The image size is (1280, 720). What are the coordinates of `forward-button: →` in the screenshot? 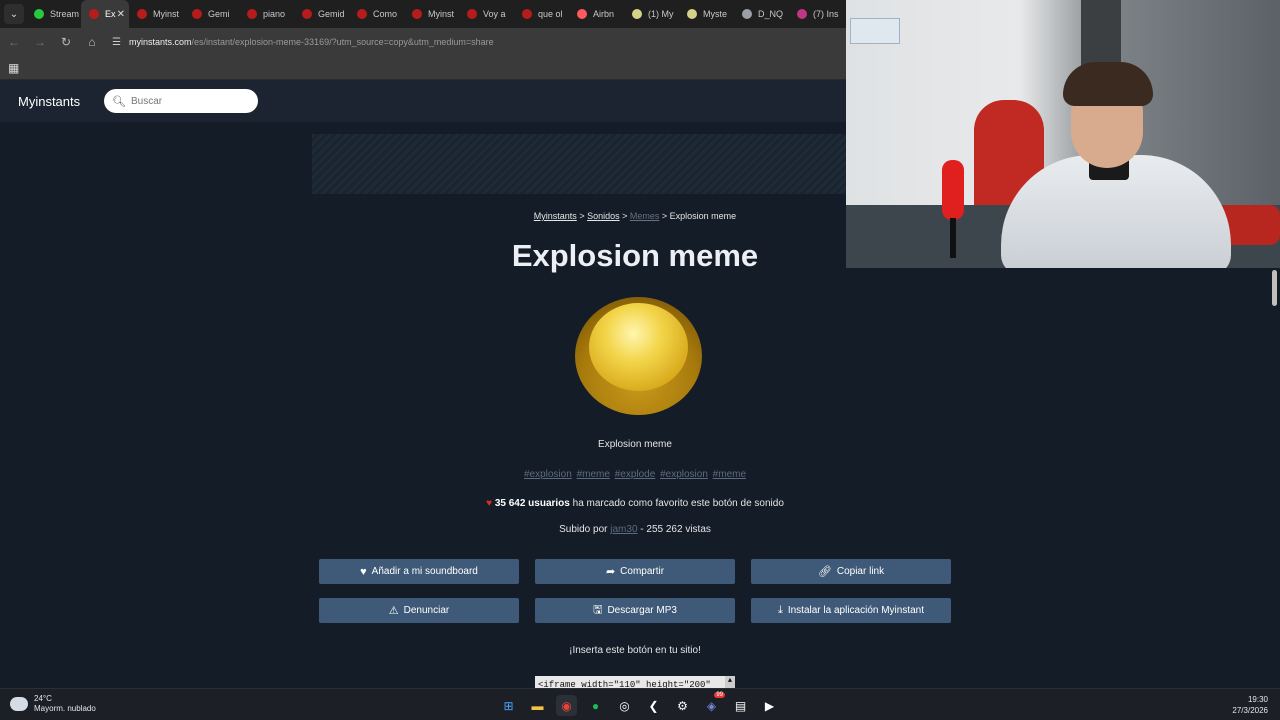 It's located at (40, 42).